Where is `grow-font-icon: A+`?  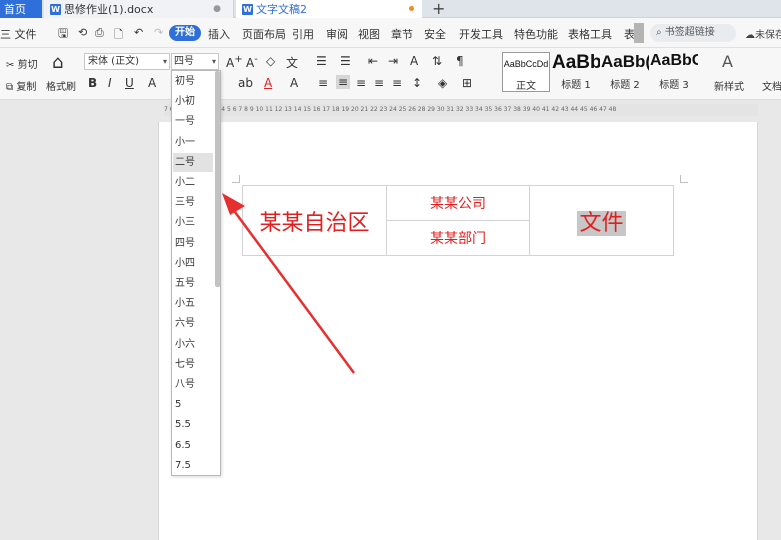
grow-font-icon: A+ is located at coordinates (234, 62).